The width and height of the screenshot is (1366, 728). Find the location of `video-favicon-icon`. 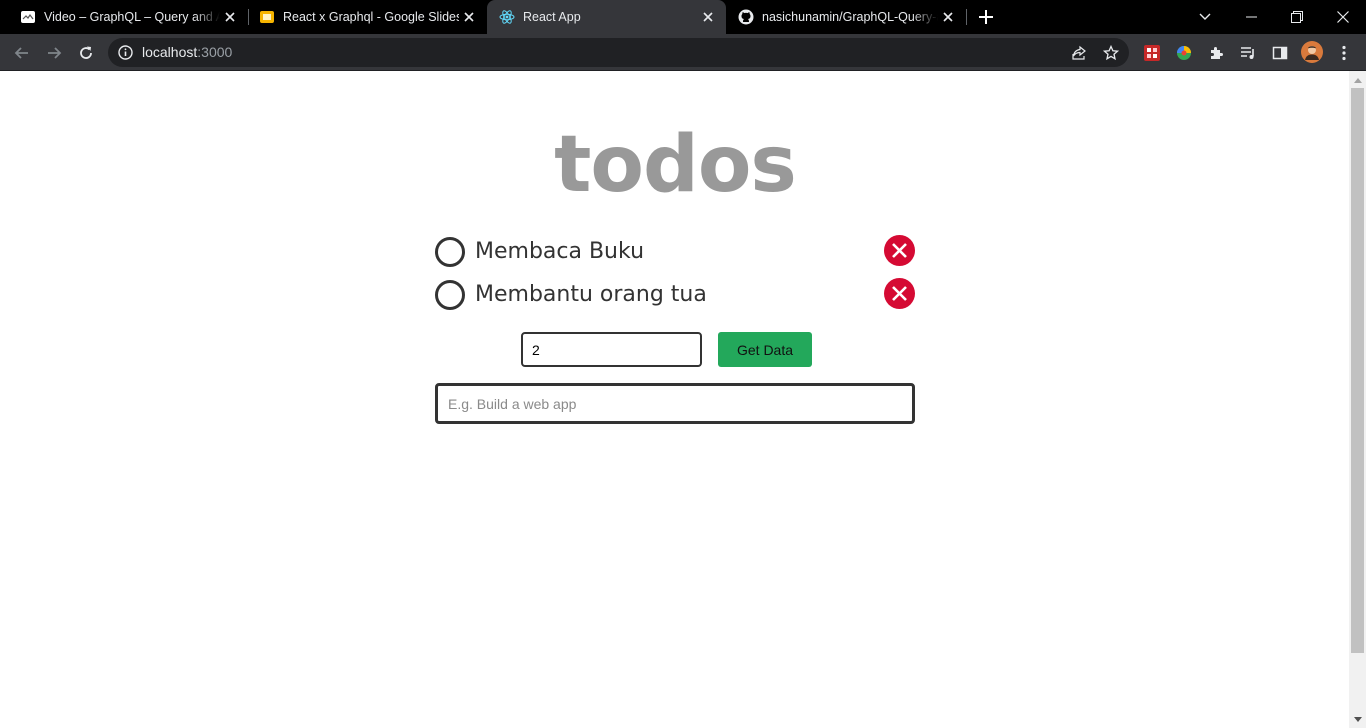

video-favicon-icon is located at coordinates (28, 17).